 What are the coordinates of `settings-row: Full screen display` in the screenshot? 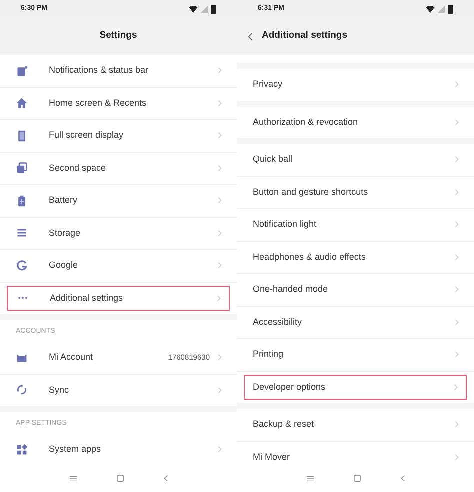 It's located at (118, 136).